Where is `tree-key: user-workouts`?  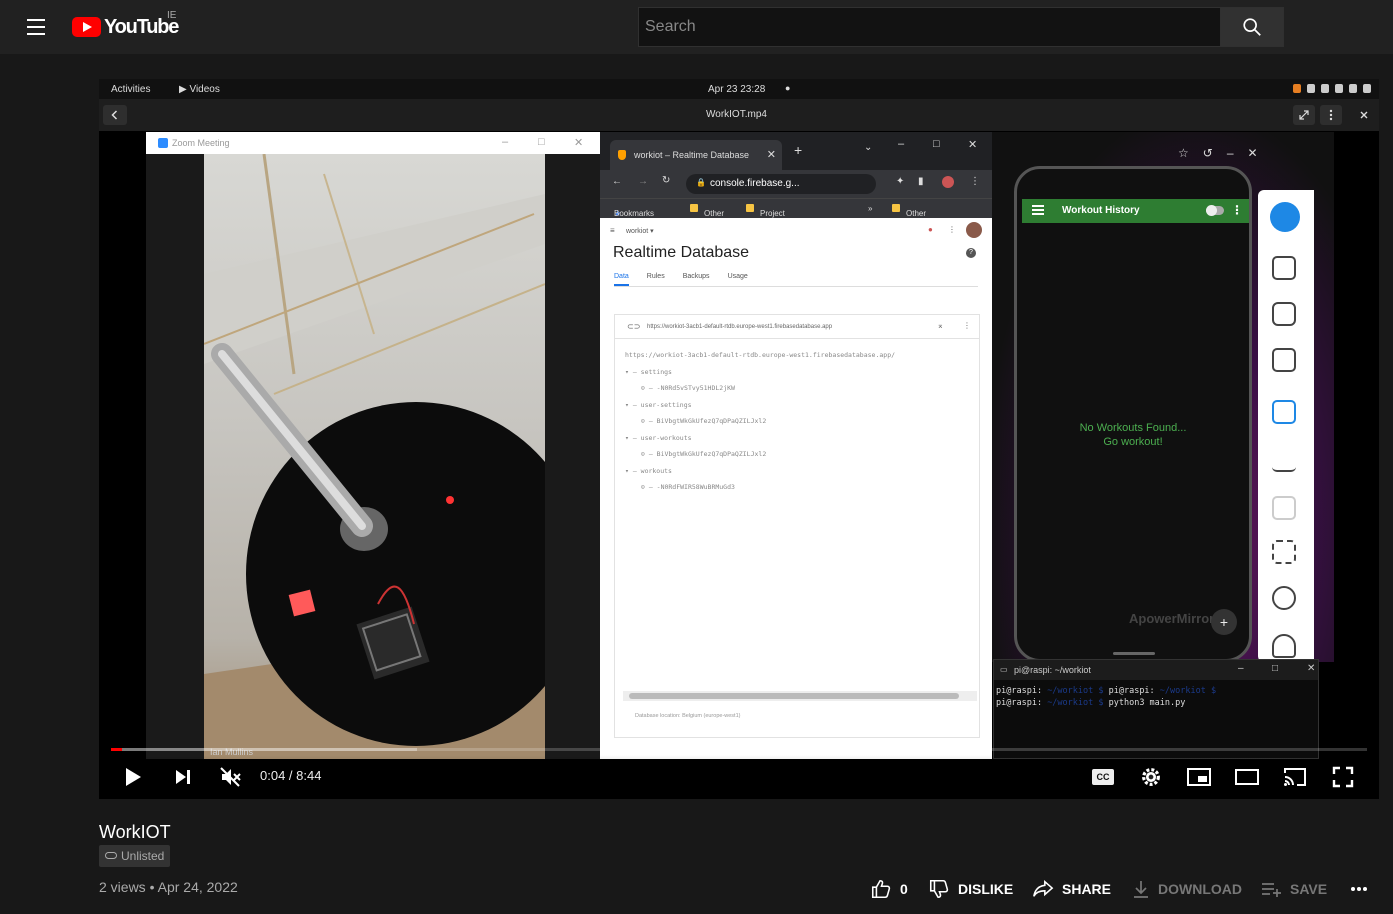
tree-key: user-workouts is located at coordinates (666, 437).